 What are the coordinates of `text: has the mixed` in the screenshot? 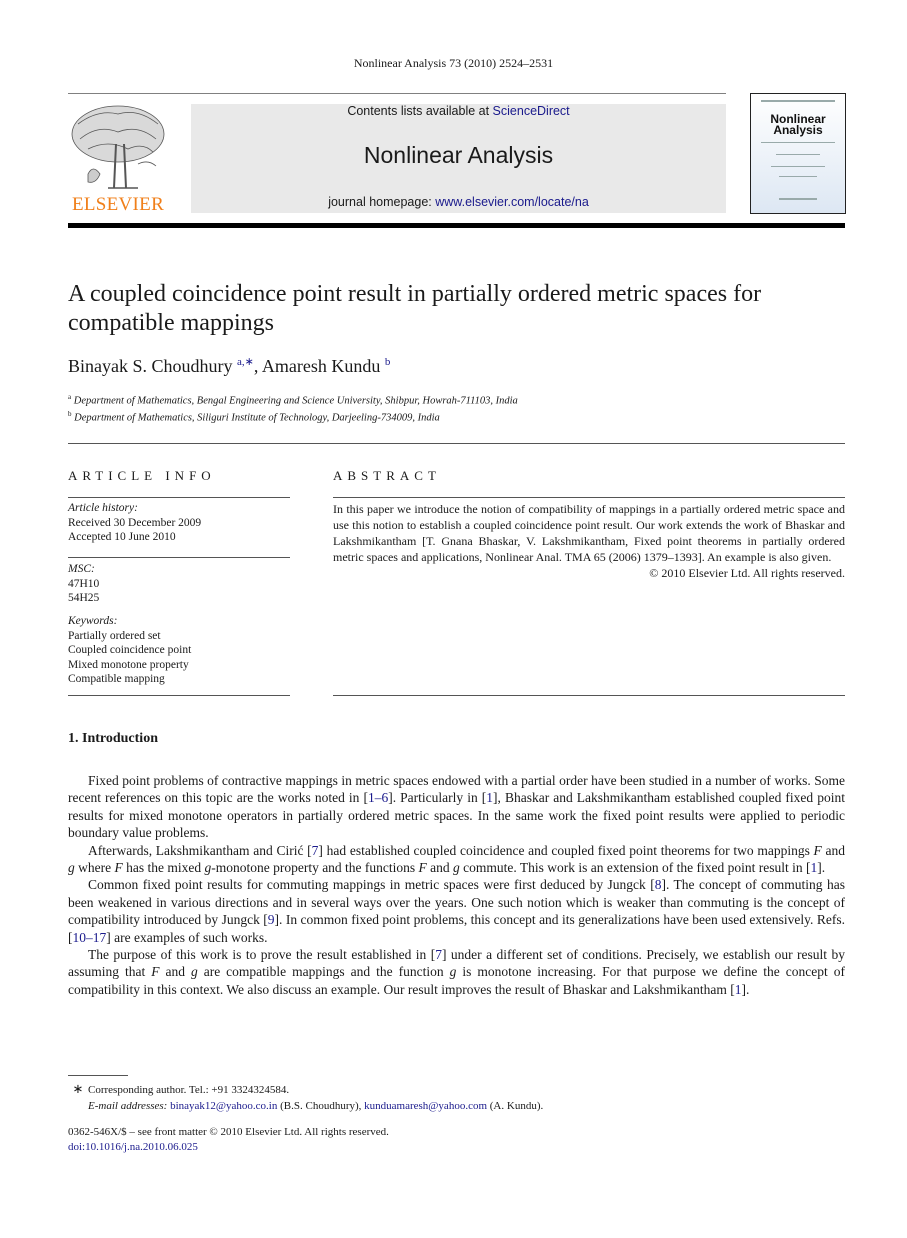 It's located at (163, 868).